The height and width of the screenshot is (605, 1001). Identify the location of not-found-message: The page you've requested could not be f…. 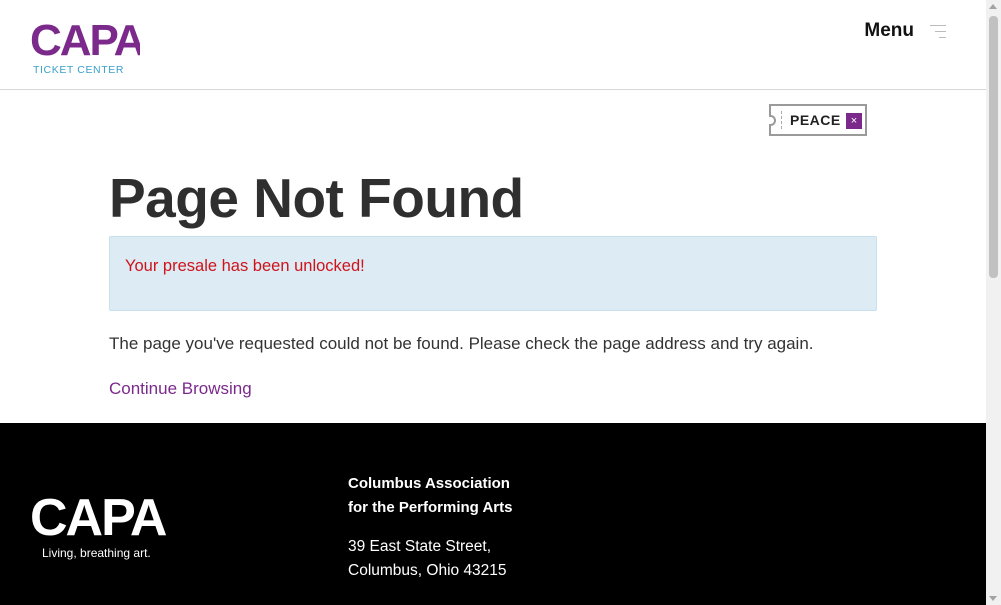
(461, 343).